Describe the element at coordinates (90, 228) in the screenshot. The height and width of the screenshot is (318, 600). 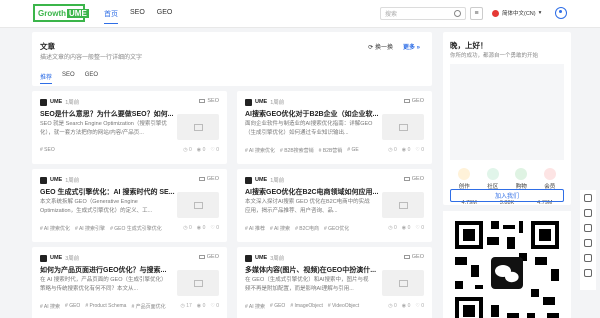
I see `article-tag: # AI 搜索引擎` at that location.